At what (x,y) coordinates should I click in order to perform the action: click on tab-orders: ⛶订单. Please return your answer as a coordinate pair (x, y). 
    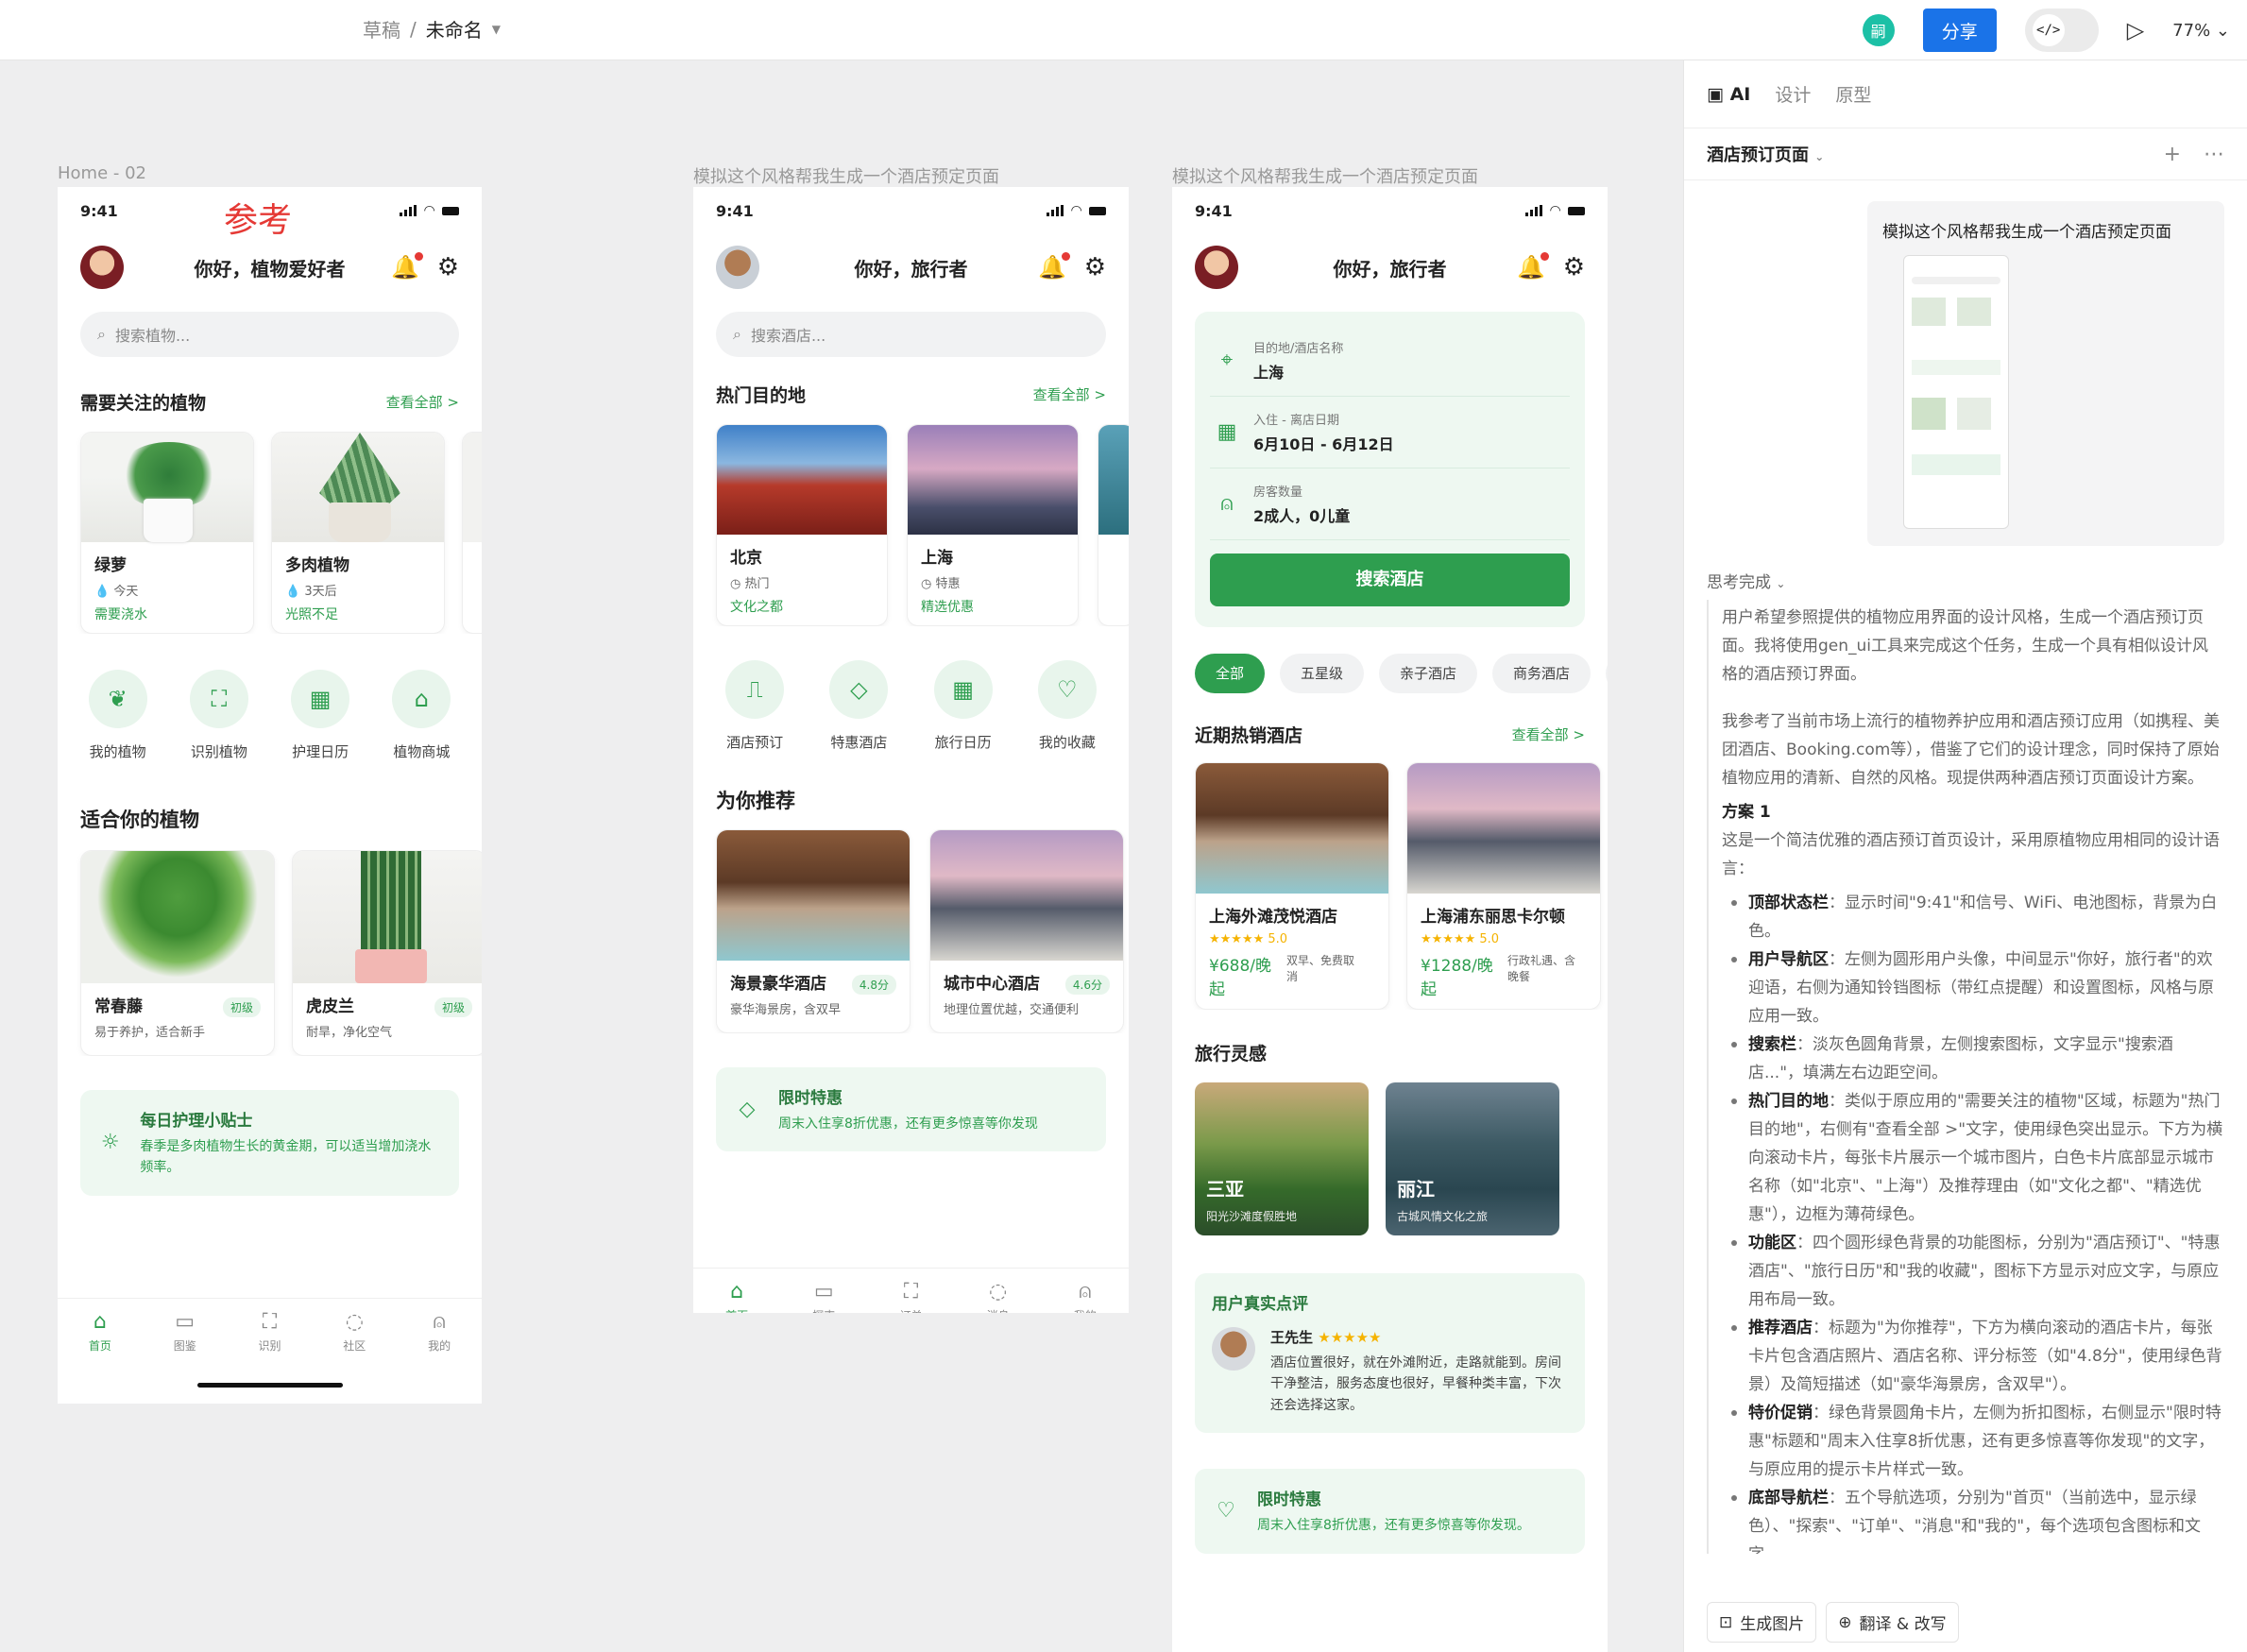
    Looking at the image, I should click on (910, 1297).